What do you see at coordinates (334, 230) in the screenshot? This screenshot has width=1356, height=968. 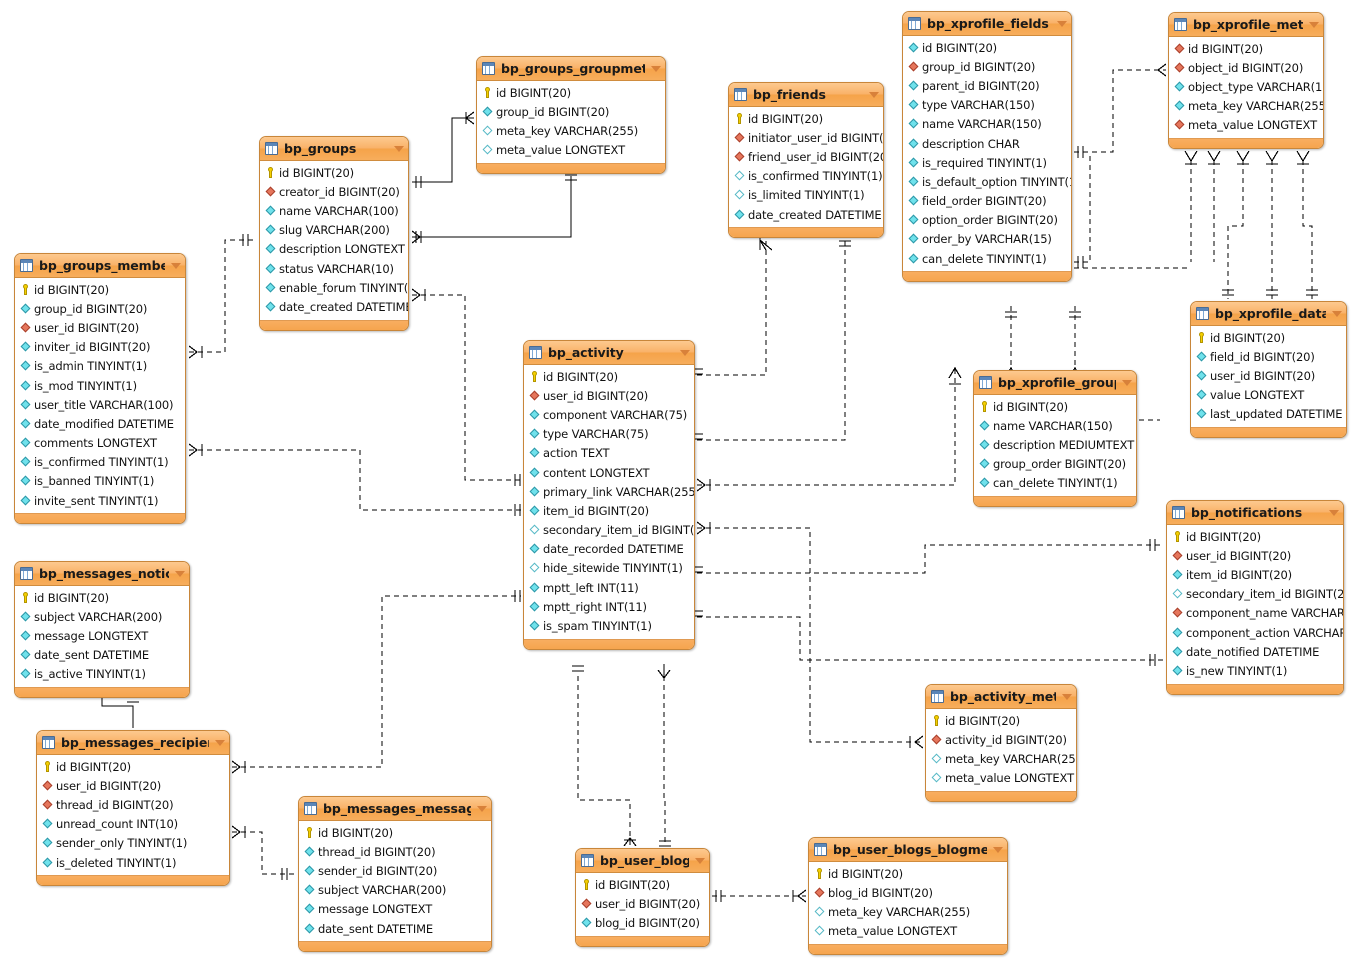 I see `column-row: slug VARCHAR(200)` at bounding box center [334, 230].